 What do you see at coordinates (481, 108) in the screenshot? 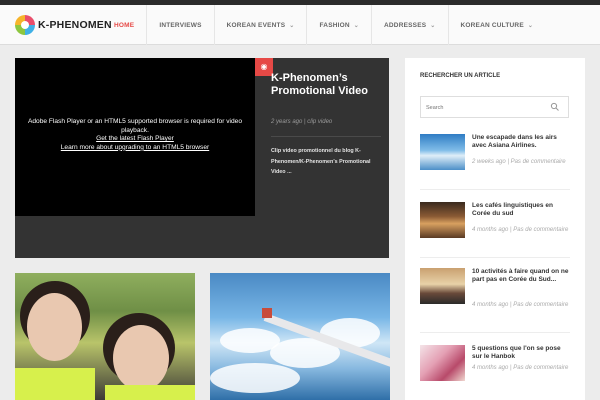
I see `search-input` at bounding box center [481, 108].